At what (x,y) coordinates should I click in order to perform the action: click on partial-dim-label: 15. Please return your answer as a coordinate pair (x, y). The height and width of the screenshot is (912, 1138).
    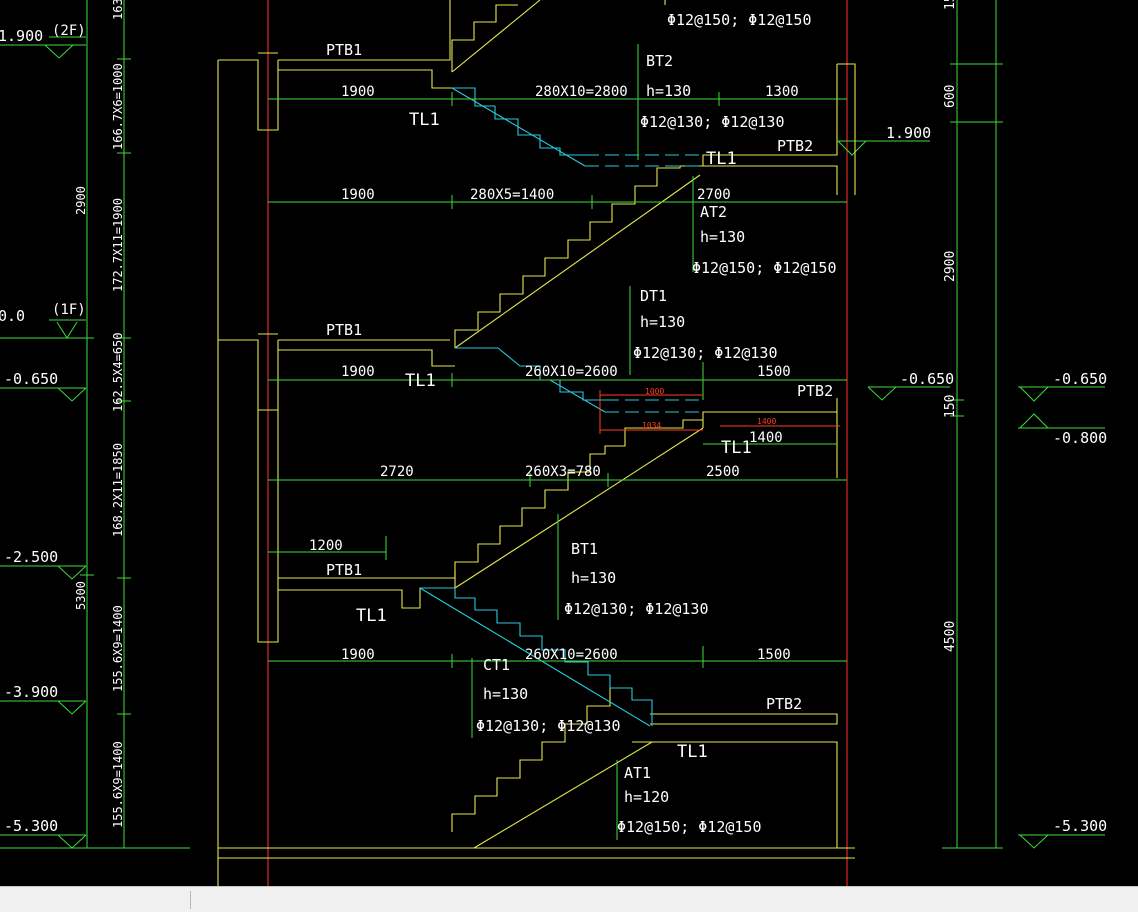
    Looking at the image, I should click on (950, 5).